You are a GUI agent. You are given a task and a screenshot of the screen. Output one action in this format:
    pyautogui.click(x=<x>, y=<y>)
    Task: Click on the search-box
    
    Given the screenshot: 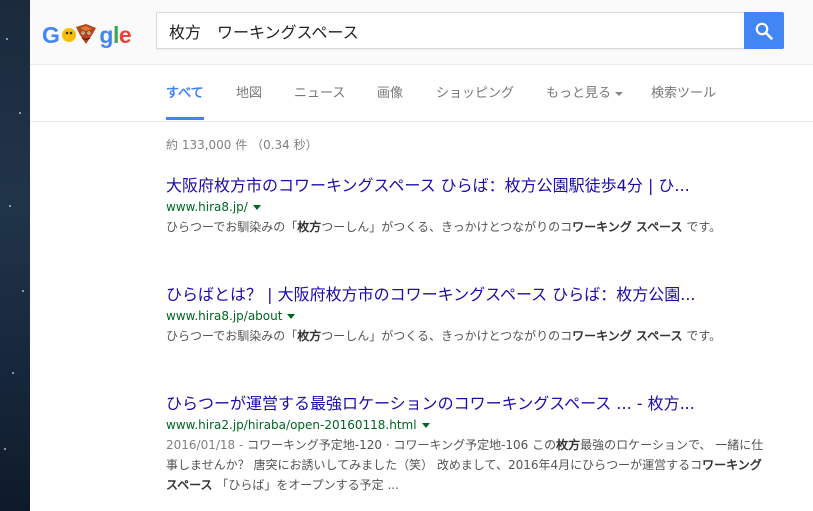 What is the action you would take?
    pyautogui.click(x=451, y=30)
    